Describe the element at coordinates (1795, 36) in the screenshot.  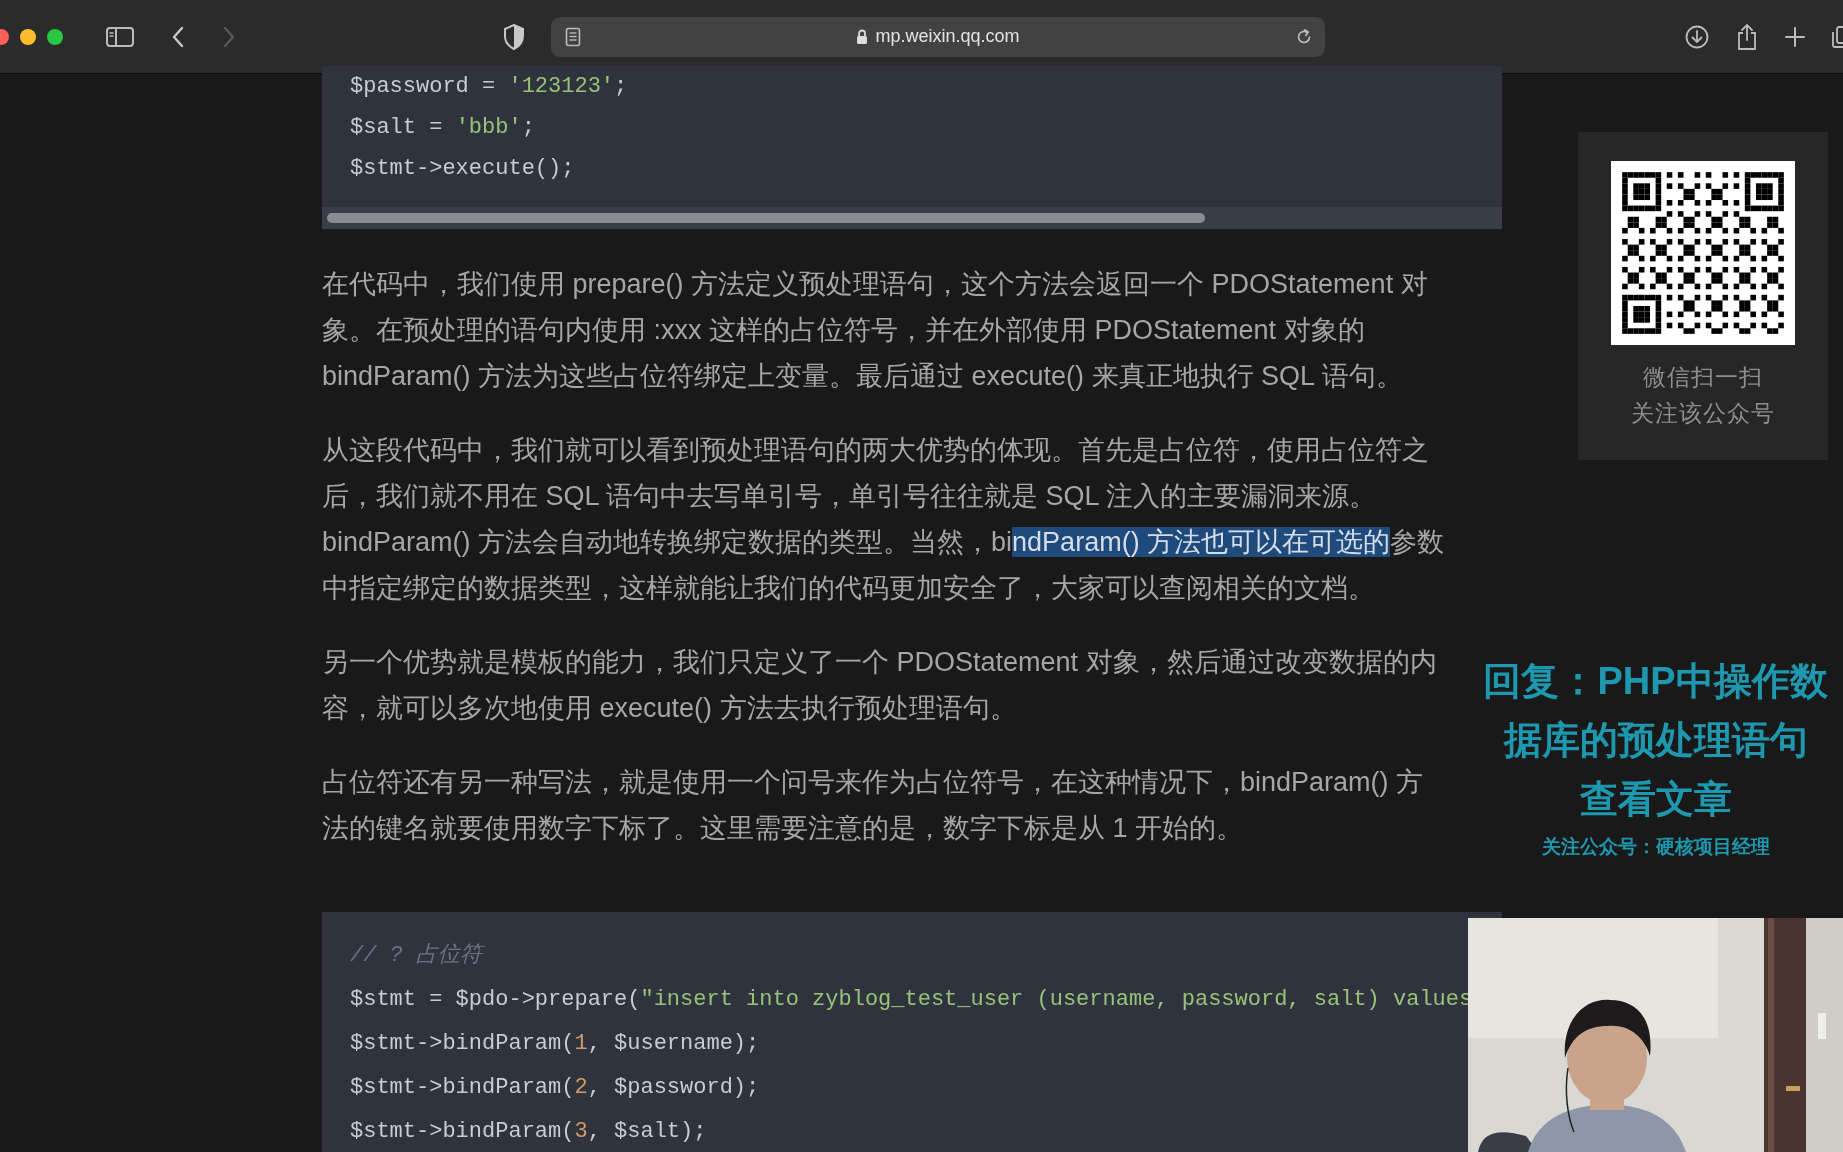
I see `new-tab-icon` at that location.